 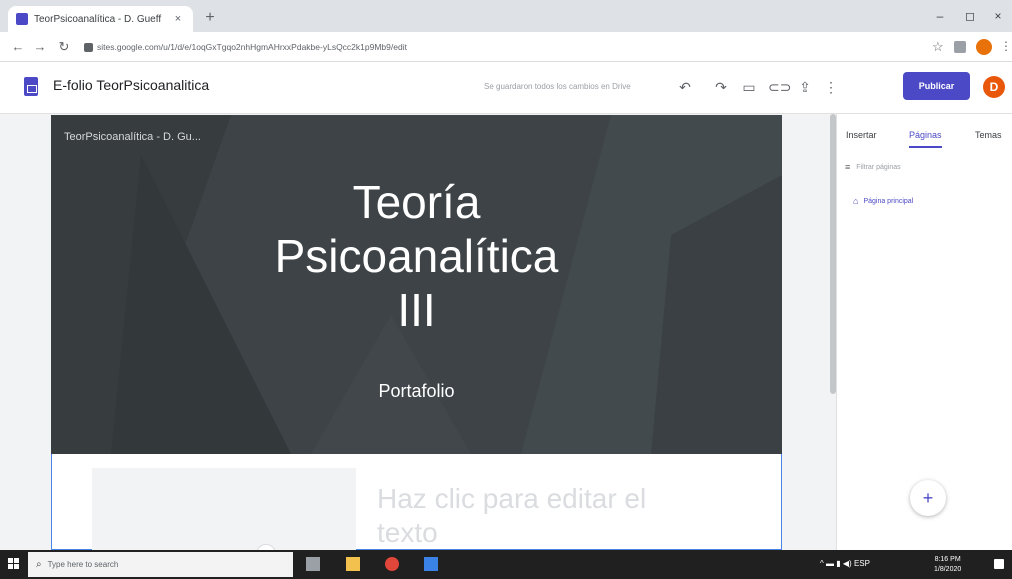 I want to click on tab-close-icon: ×, so click(x=178, y=19).